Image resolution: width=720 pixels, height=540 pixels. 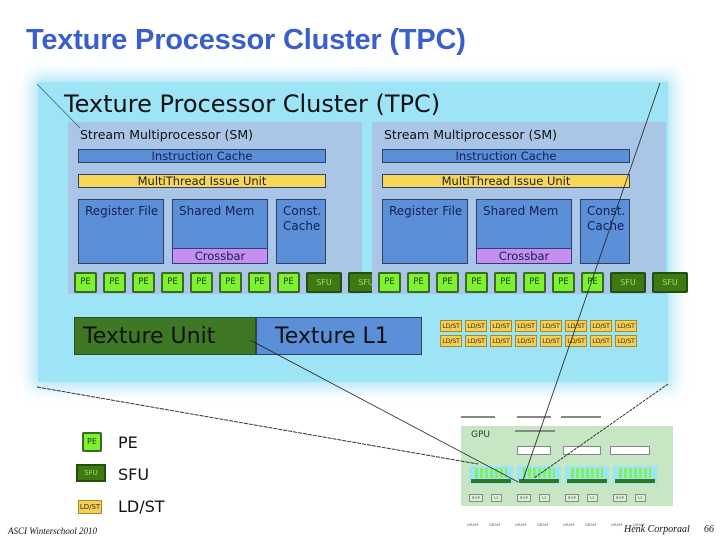 What do you see at coordinates (122, 211) in the screenshot?
I see `register-file-label: Register File` at bounding box center [122, 211].